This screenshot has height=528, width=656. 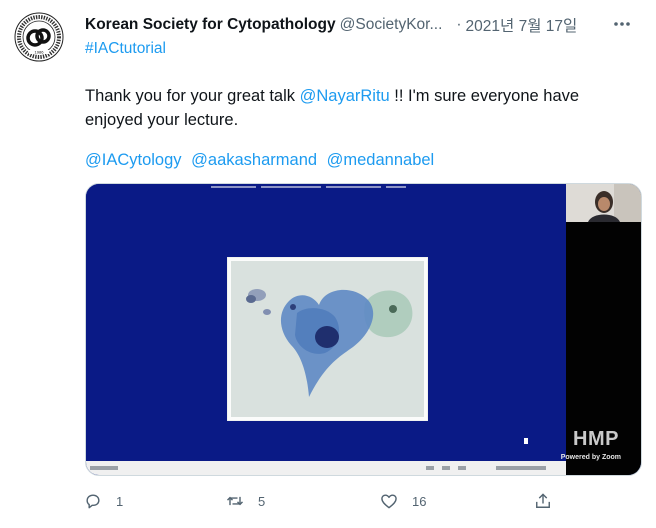 I want to click on retweet-count: 5, so click(x=262, y=501).